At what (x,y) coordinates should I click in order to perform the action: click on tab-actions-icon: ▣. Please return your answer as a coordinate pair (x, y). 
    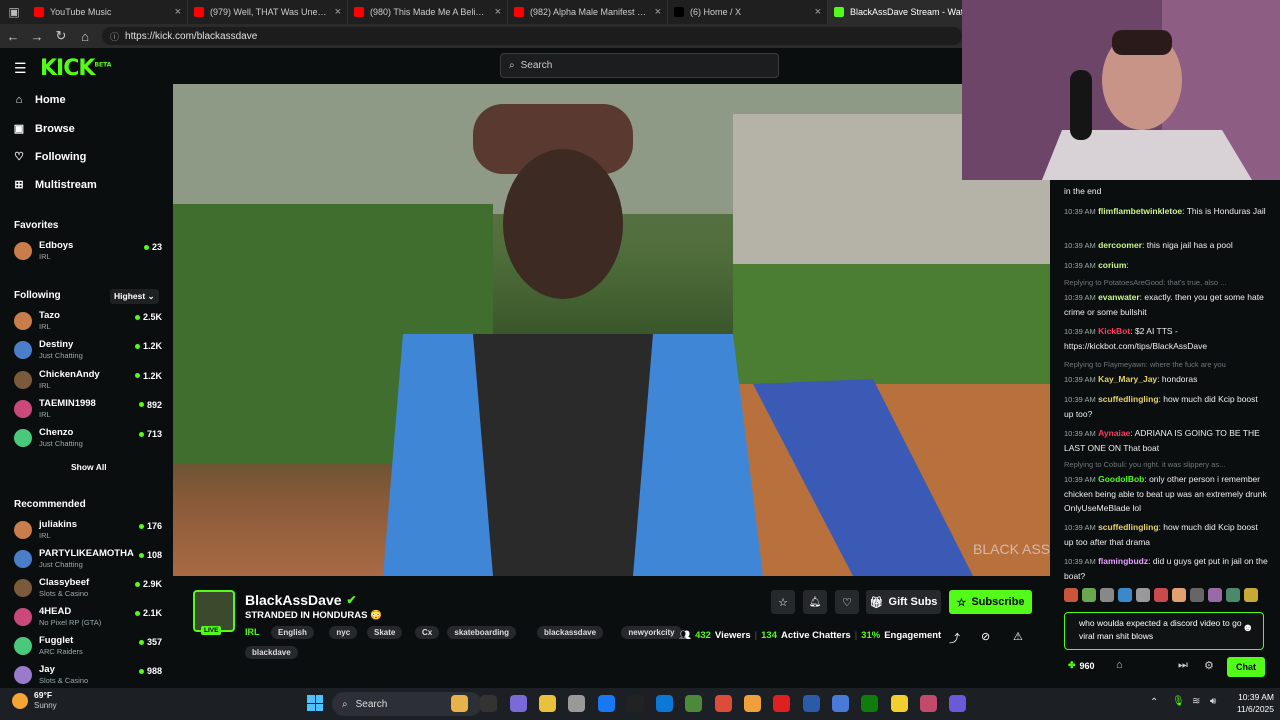
    Looking at the image, I should click on (14, 12).